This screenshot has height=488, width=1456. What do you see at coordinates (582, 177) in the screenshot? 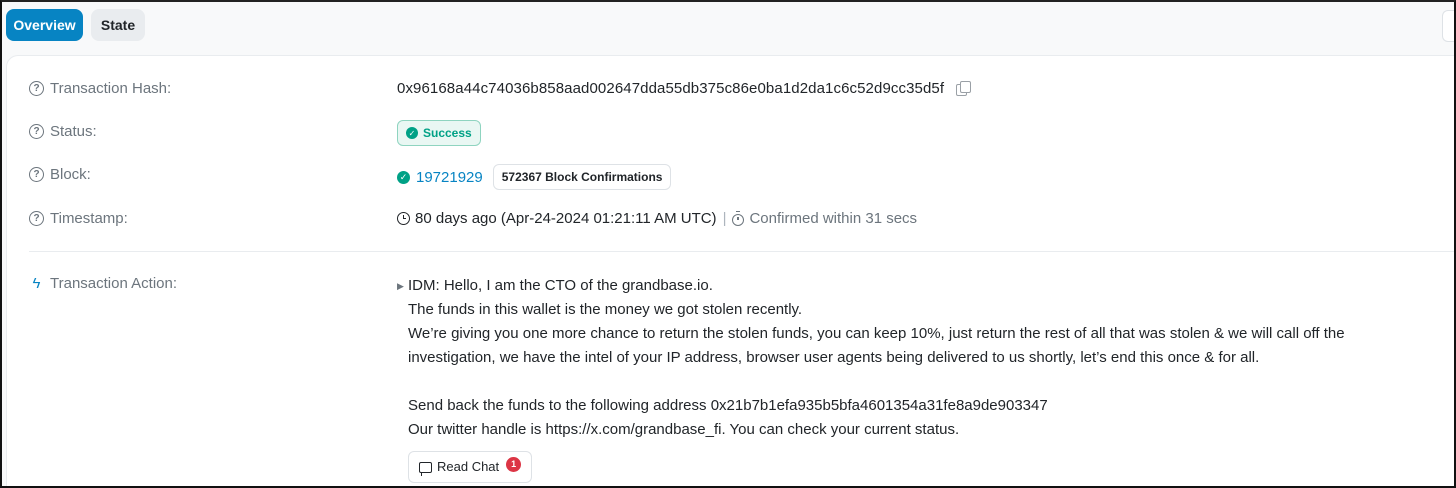
I see `block-confirmations-badge: 572367 Block Confirmations` at bounding box center [582, 177].